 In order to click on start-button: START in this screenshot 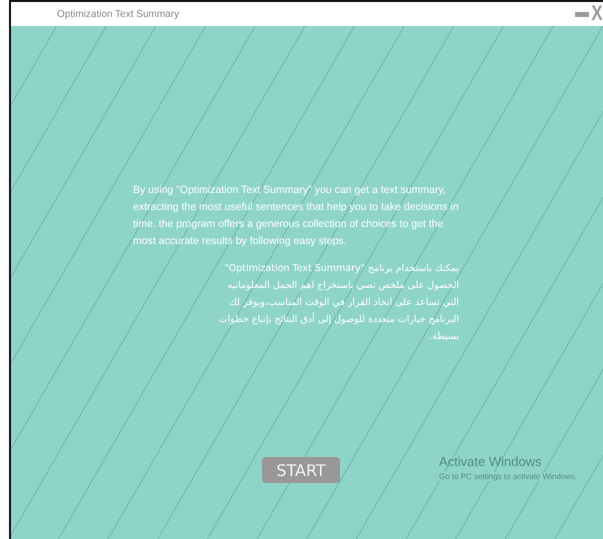, I will do `click(301, 470)`.